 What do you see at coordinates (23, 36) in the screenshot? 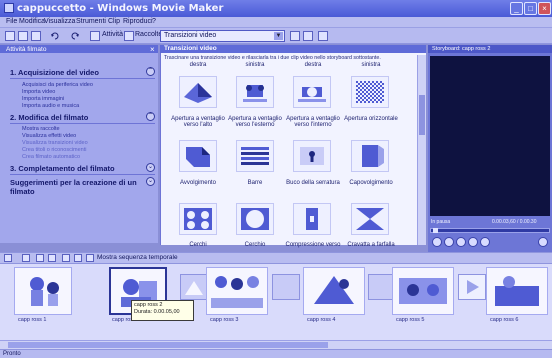
I see `open-icon` at bounding box center [23, 36].